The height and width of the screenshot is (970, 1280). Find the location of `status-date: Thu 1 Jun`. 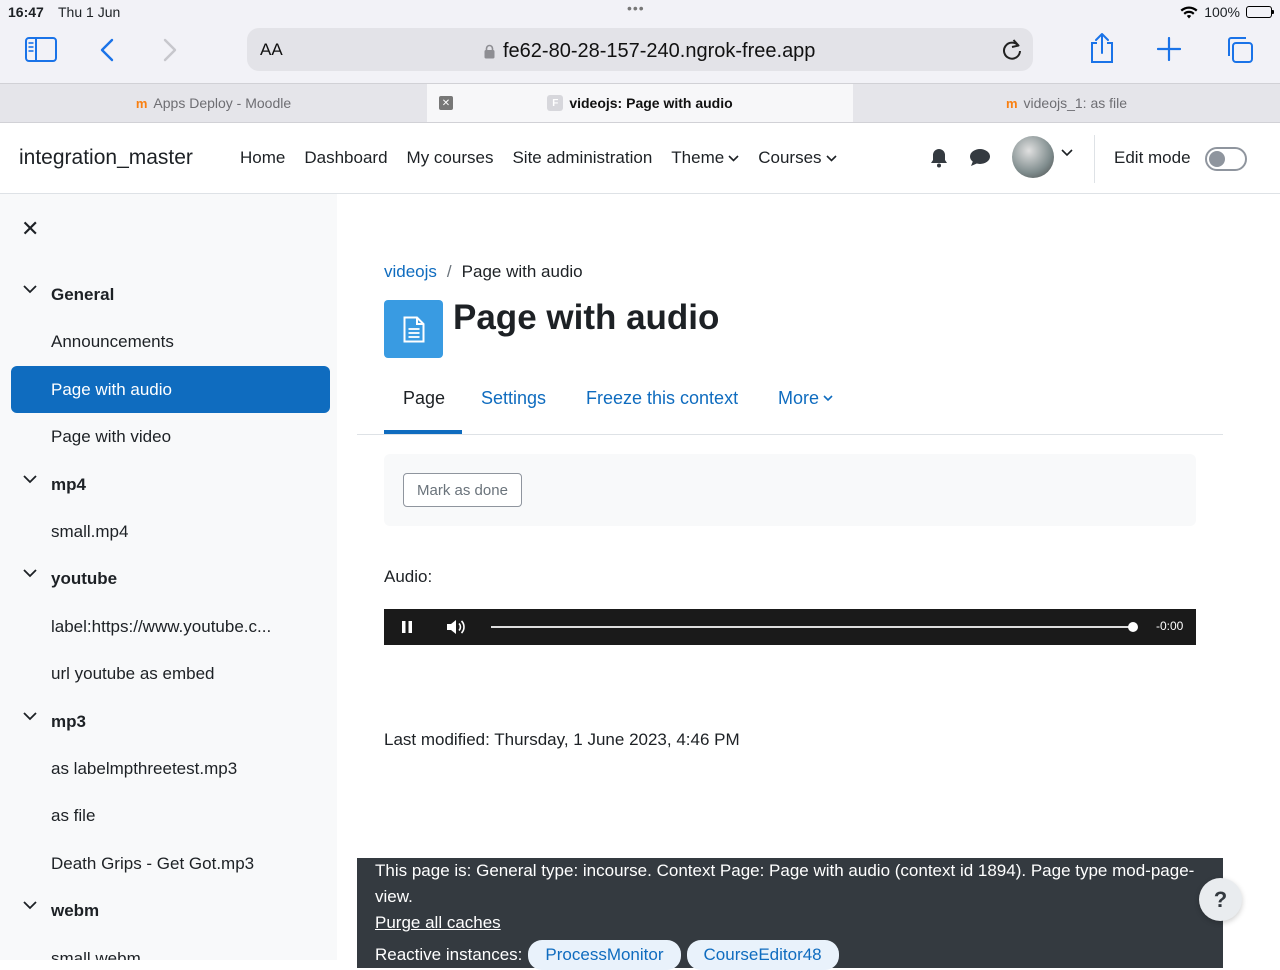

status-date: Thu 1 Jun is located at coordinates (89, 12).